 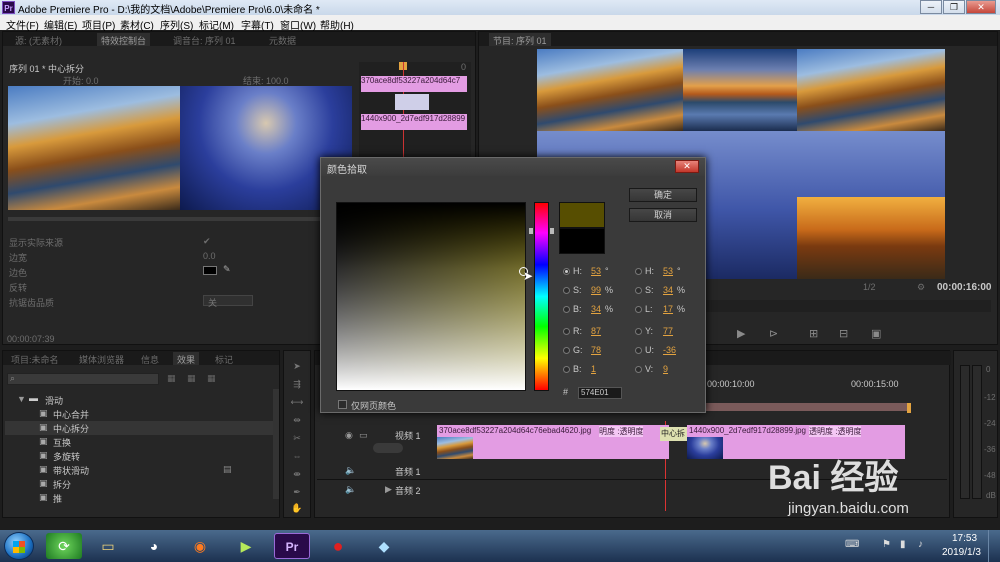 What do you see at coordinates (191, 378) in the screenshot?
I see `32bit-effects-icon: ▦` at bounding box center [191, 378].